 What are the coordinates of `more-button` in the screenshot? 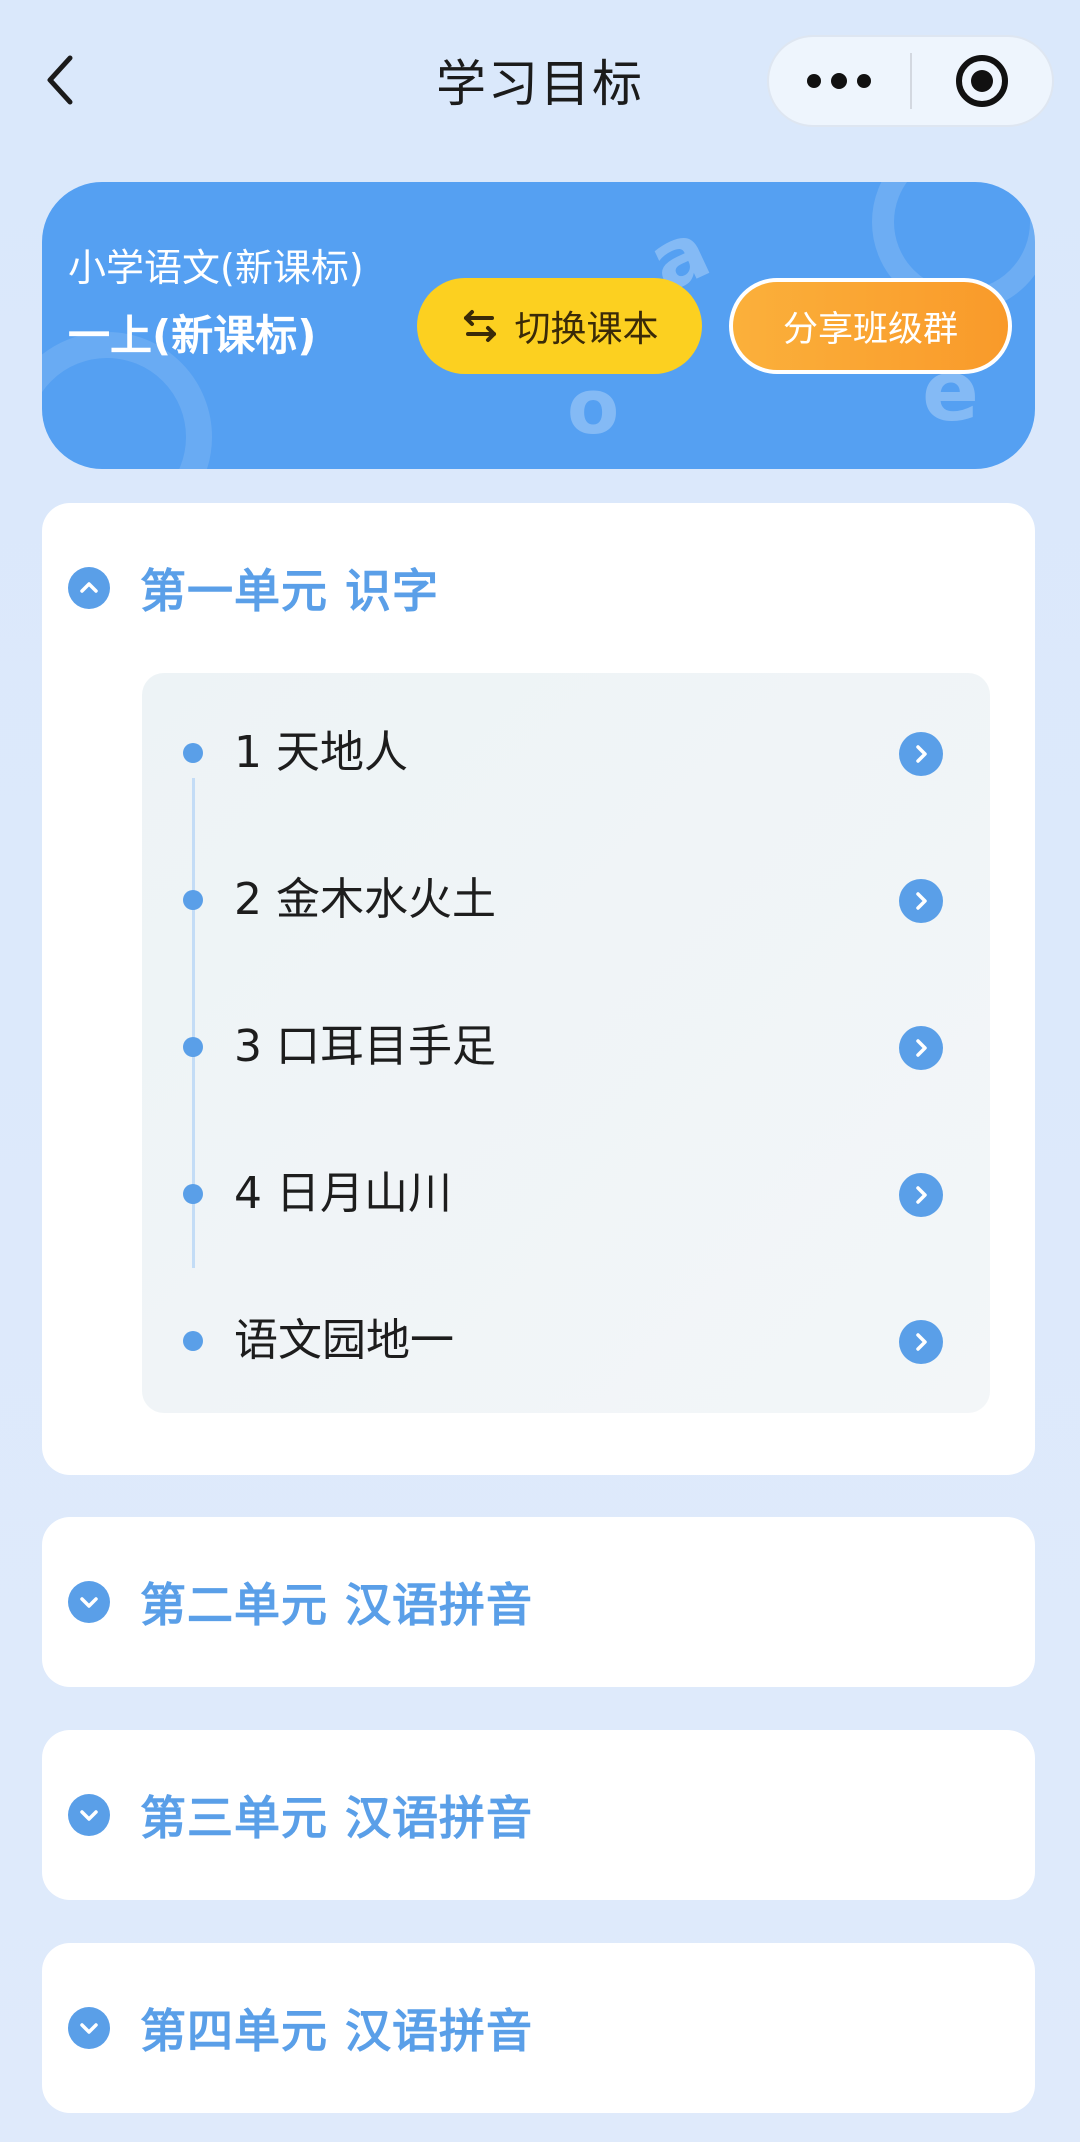 It's located at (839, 81).